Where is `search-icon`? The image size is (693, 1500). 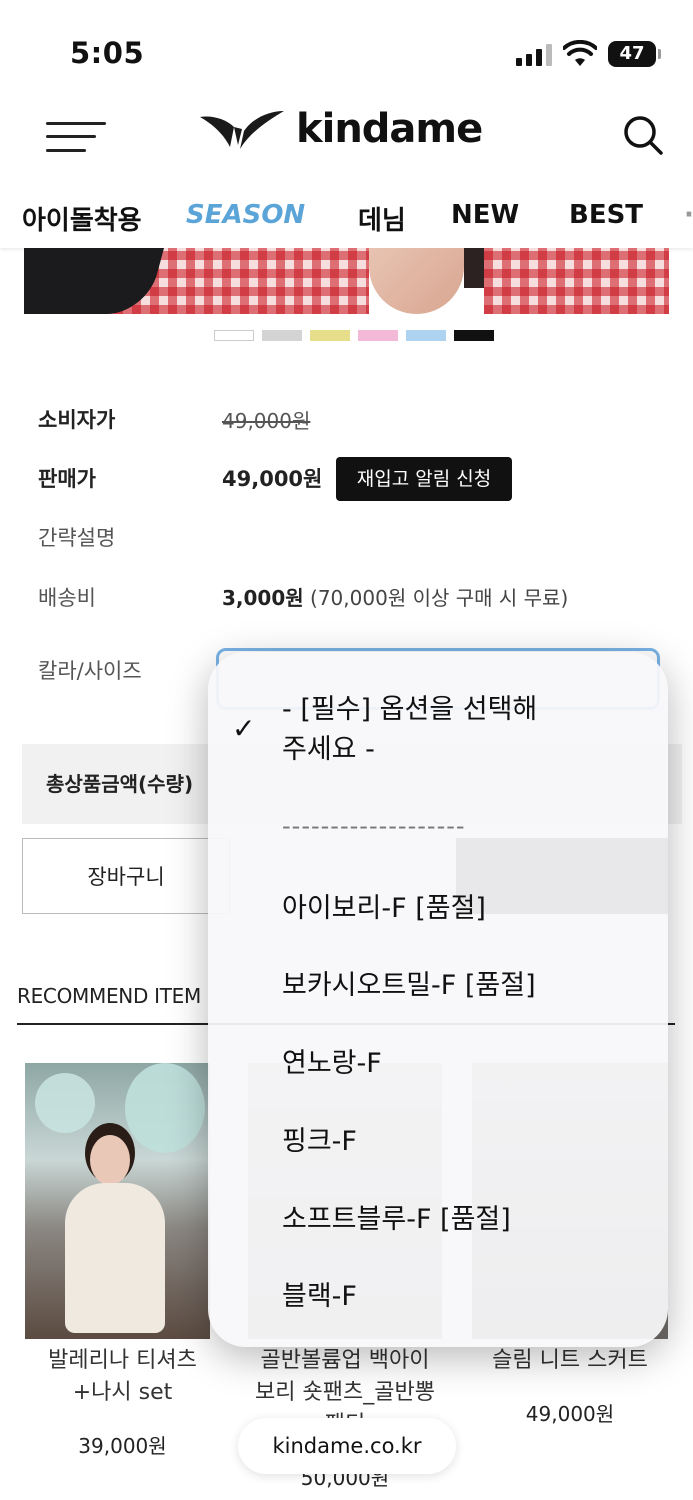
search-icon is located at coordinates (643, 135).